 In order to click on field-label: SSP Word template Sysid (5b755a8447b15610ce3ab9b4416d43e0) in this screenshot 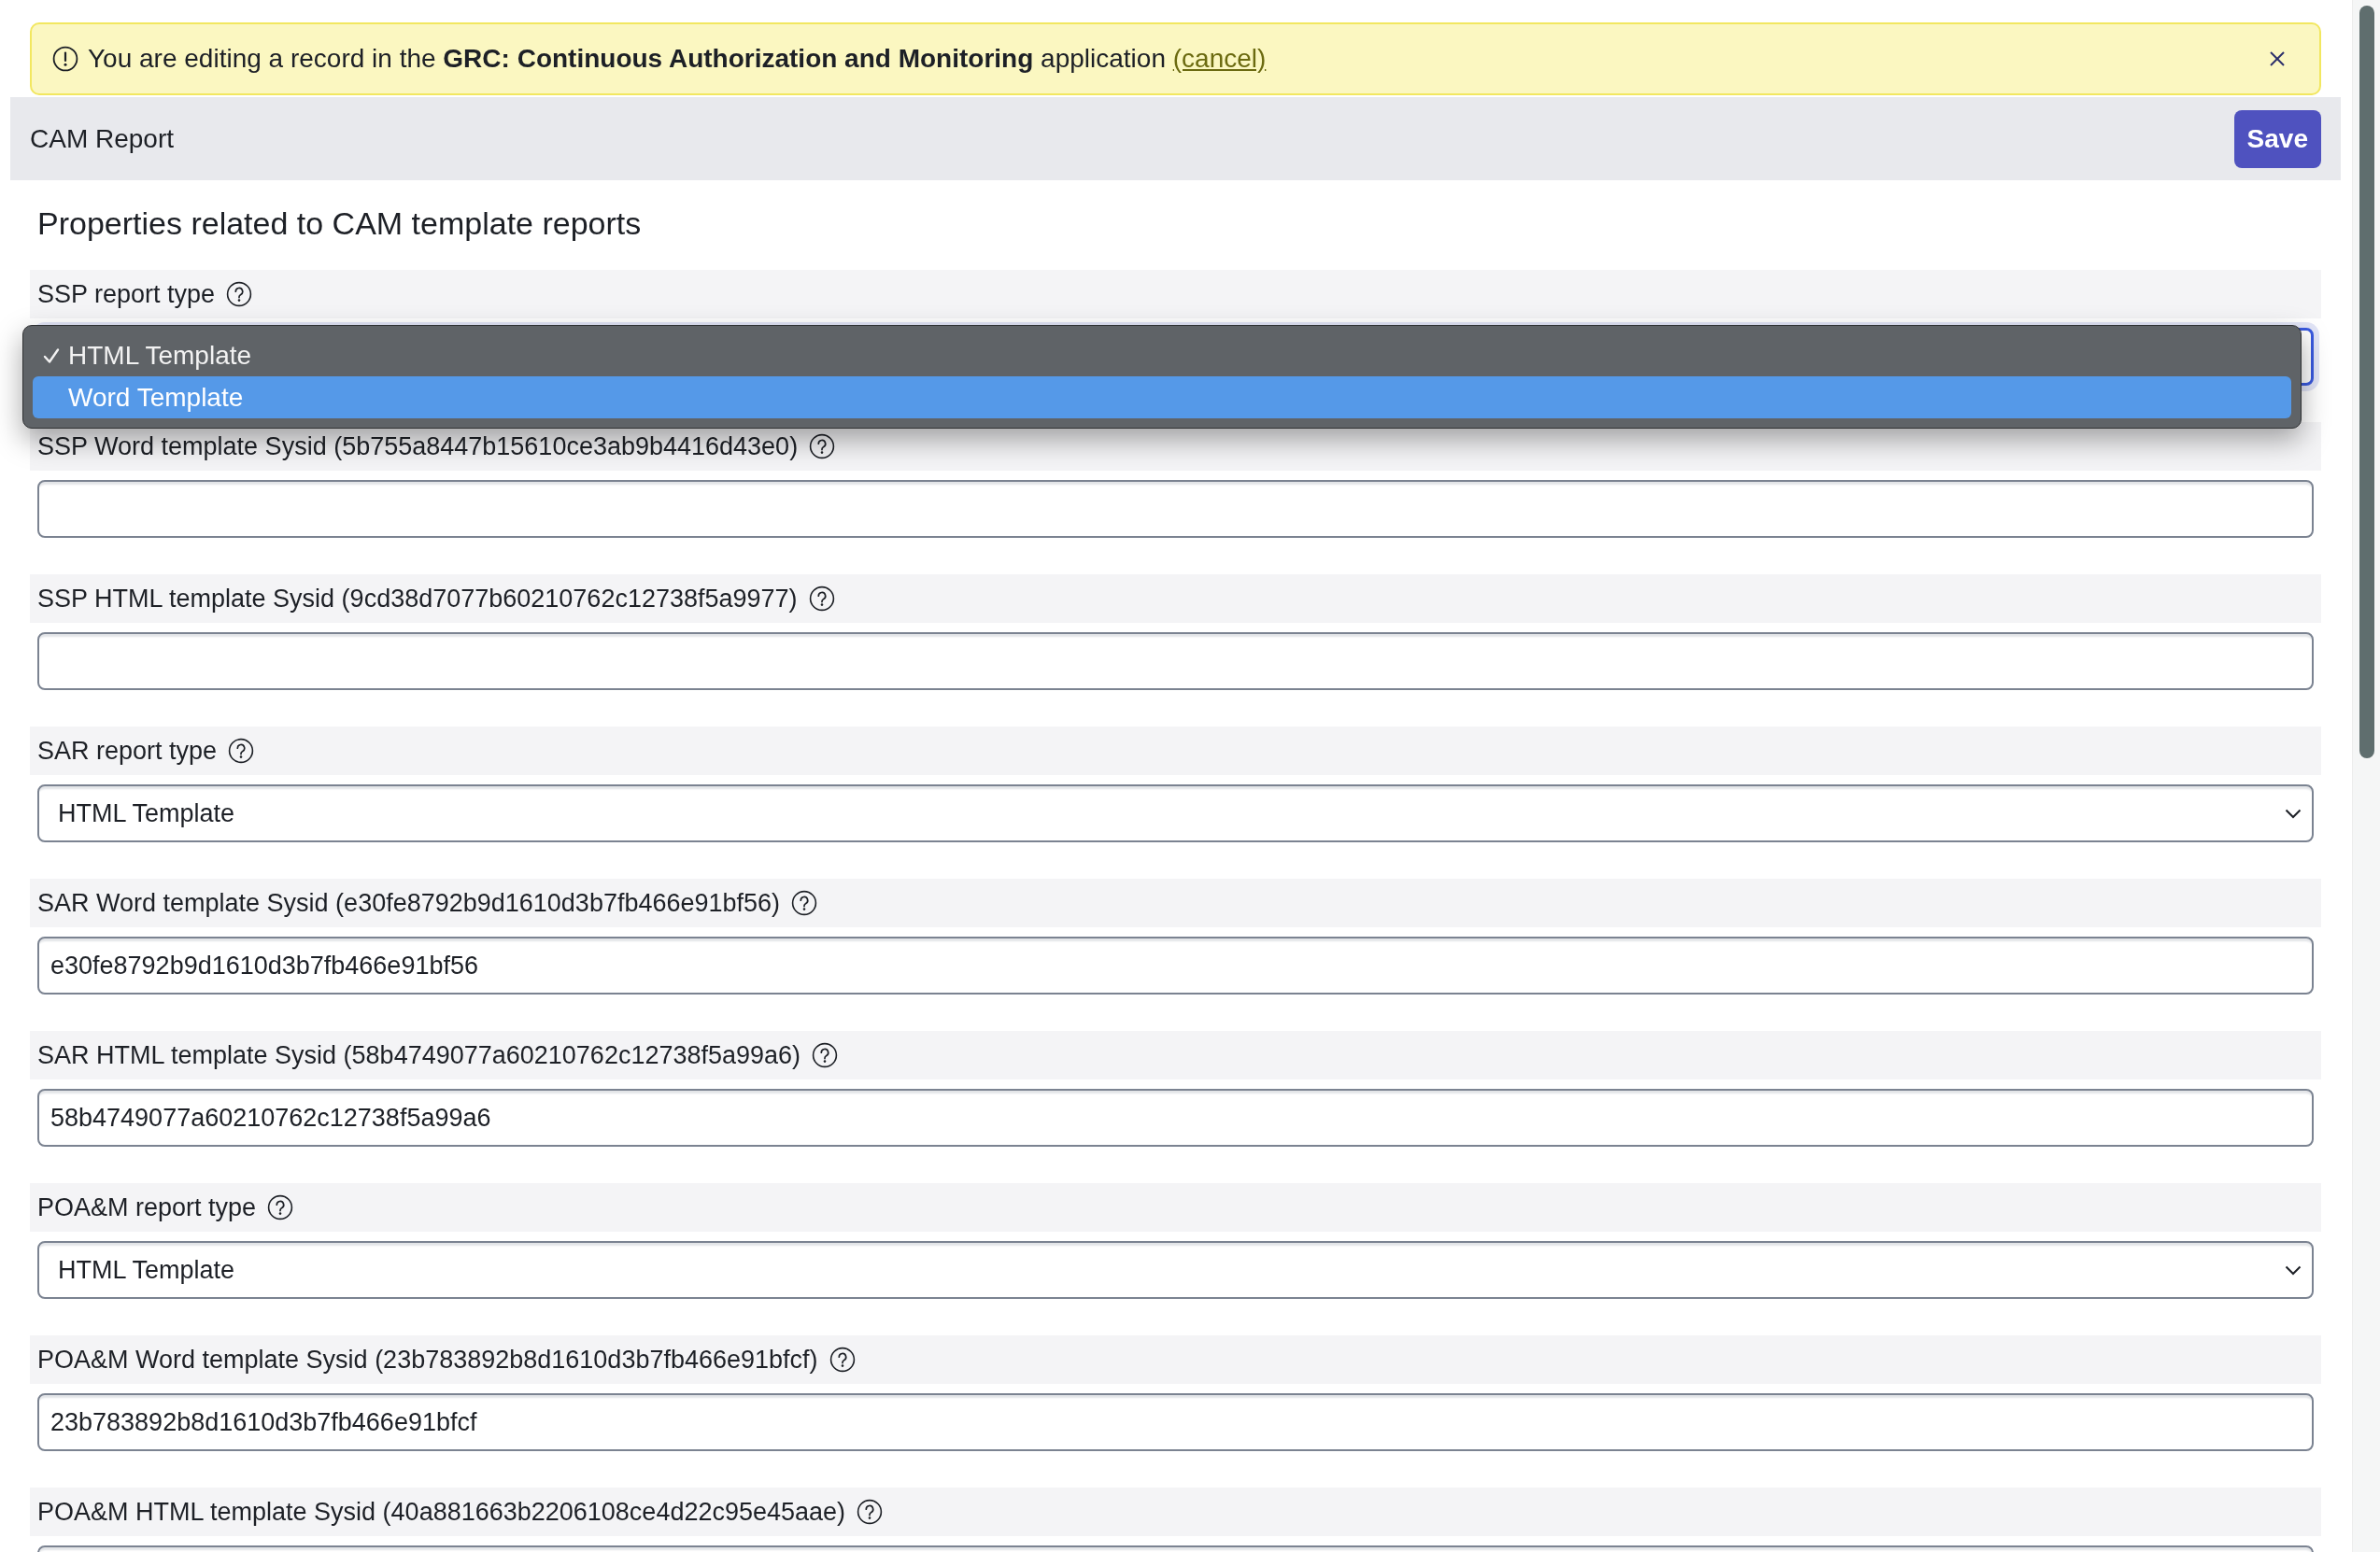, I will do `click(418, 446)`.